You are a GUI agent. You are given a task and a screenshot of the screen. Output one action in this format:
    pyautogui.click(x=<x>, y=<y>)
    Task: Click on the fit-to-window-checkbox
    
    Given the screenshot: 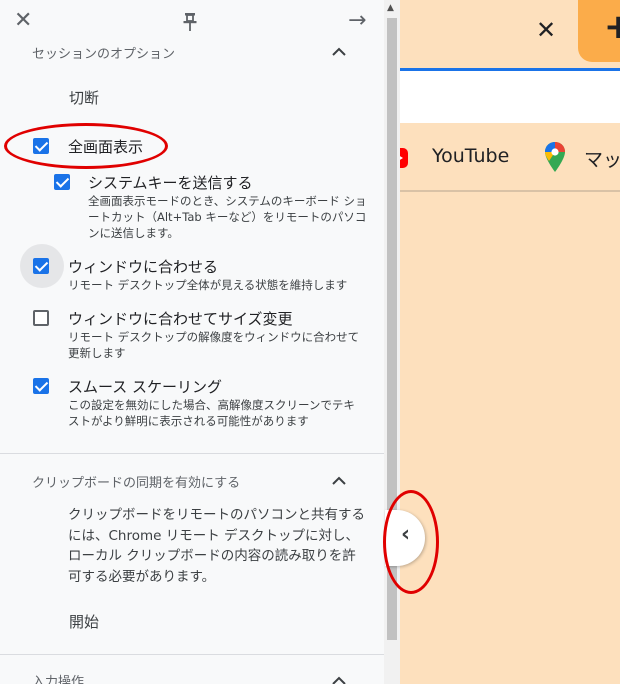 What is the action you would take?
    pyautogui.click(x=41, y=266)
    